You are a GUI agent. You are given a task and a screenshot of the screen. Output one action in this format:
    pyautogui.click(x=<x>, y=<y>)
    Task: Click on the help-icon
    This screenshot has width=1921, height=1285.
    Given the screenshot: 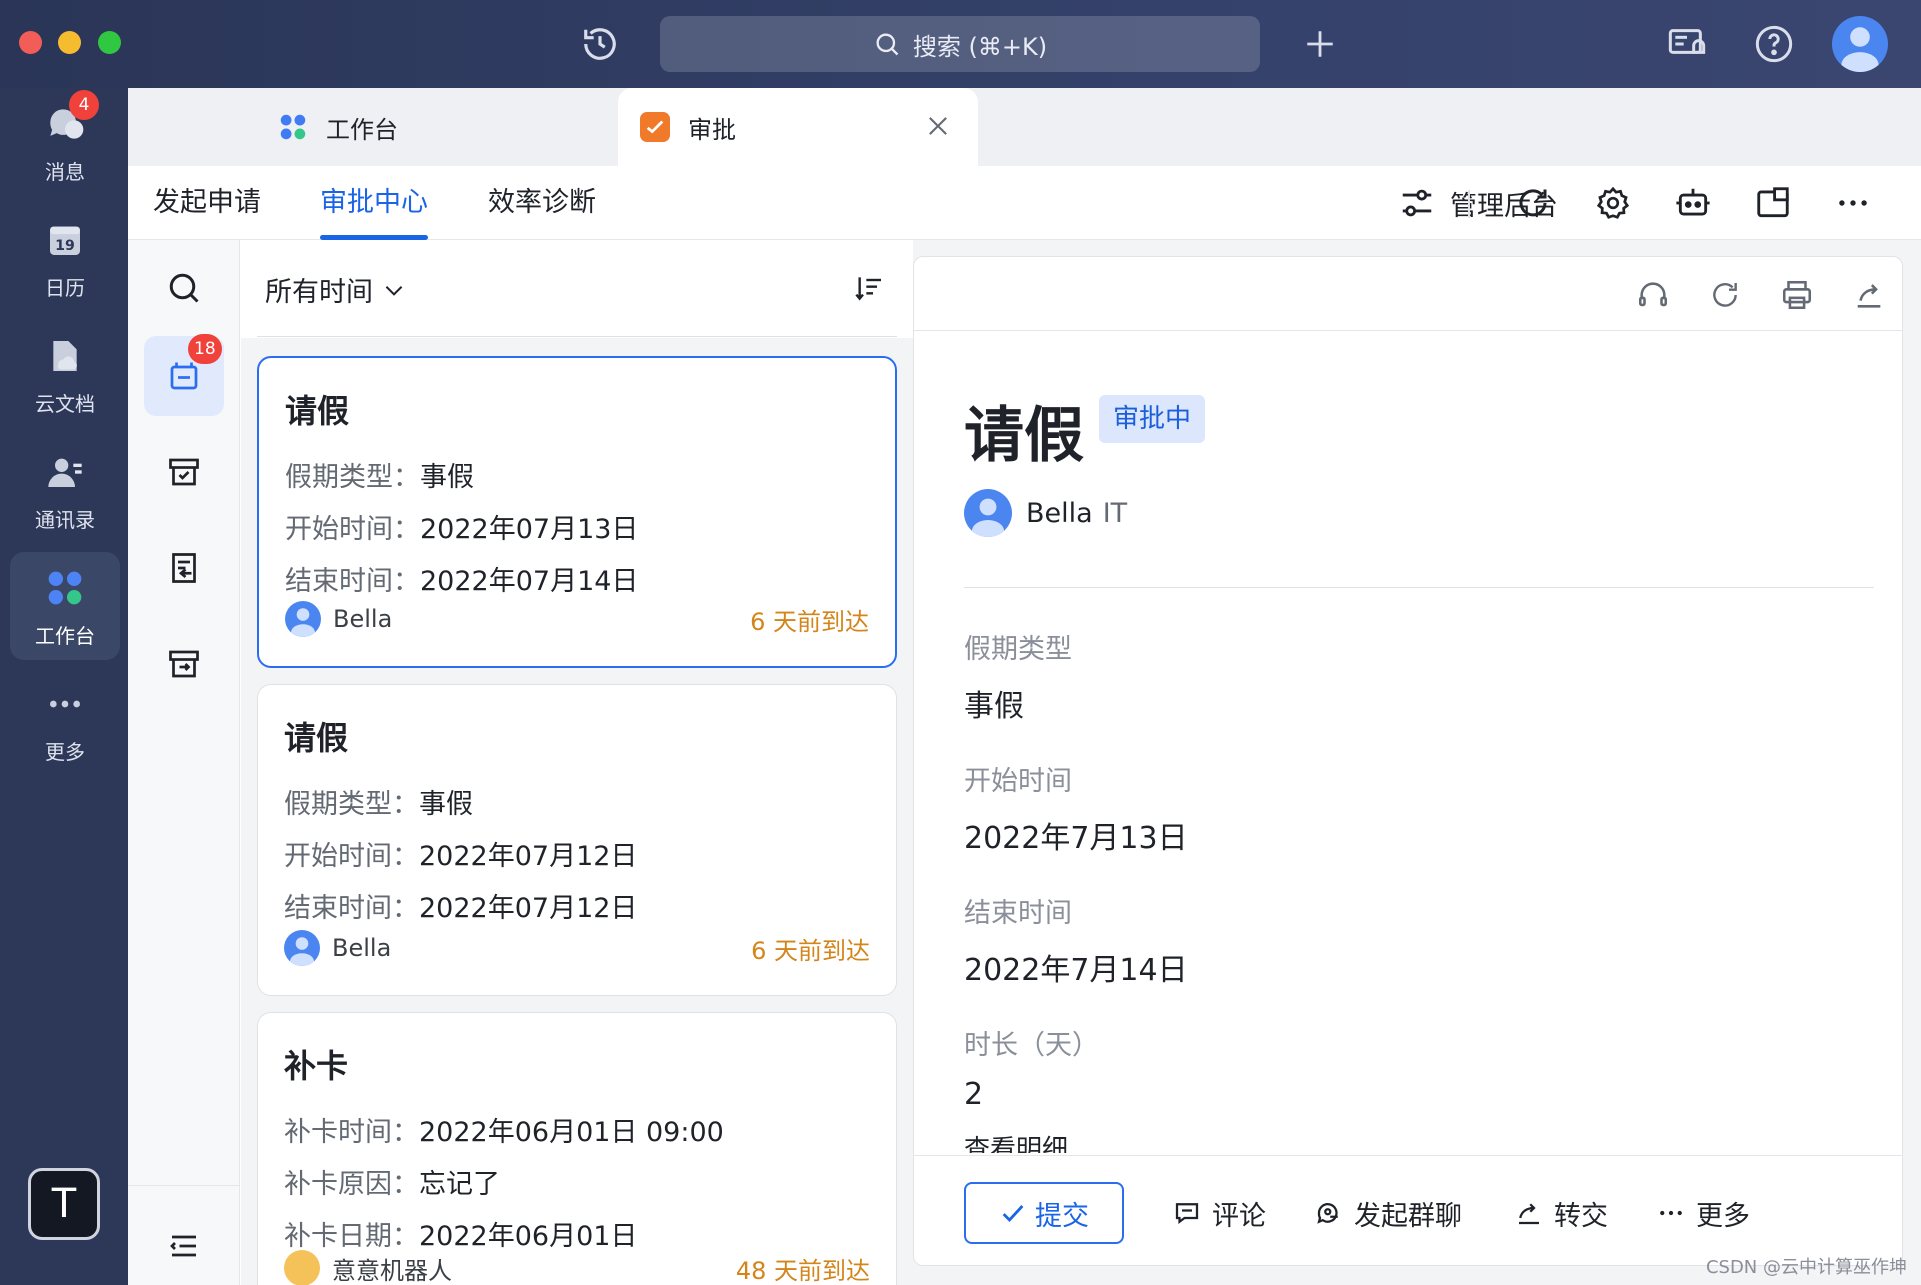 What is the action you would take?
    pyautogui.click(x=1774, y=44)
    